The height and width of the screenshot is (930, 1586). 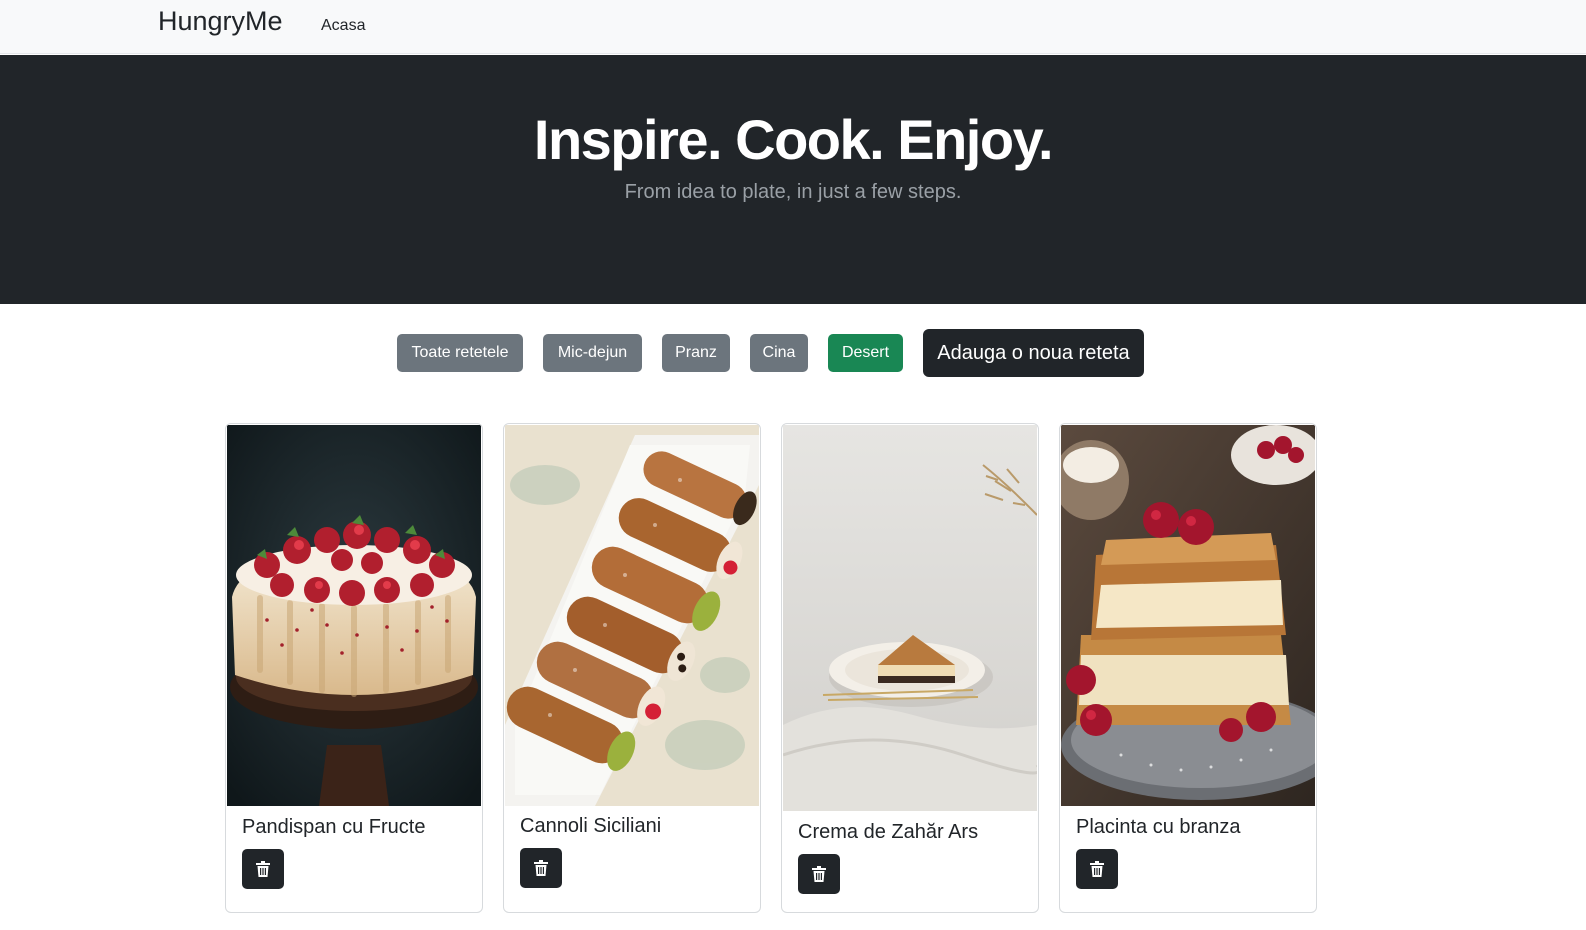 I want to click on filter-all-button: Toate retetele, so click(x=460, y=353).